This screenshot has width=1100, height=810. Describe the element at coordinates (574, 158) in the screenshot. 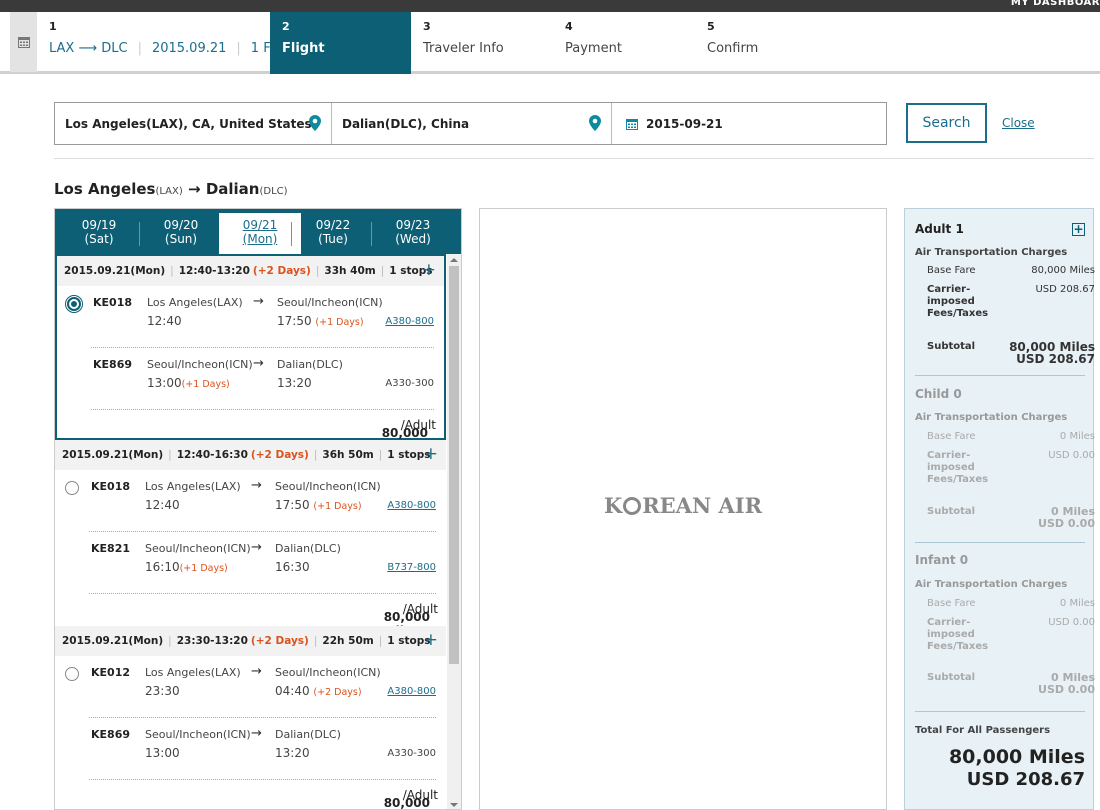

I see `divider` at that location.